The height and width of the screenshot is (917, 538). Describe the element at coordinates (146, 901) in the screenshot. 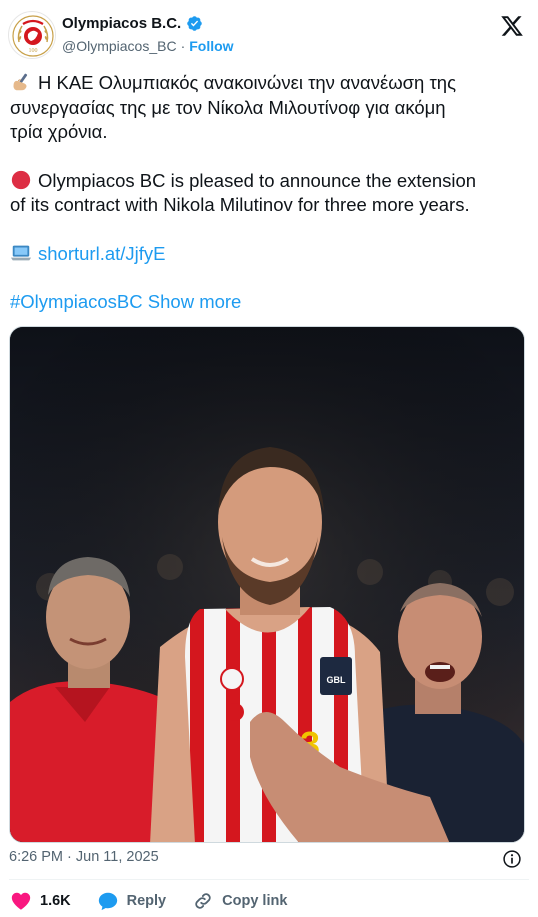

I see `reply-label: Reply` at that location.